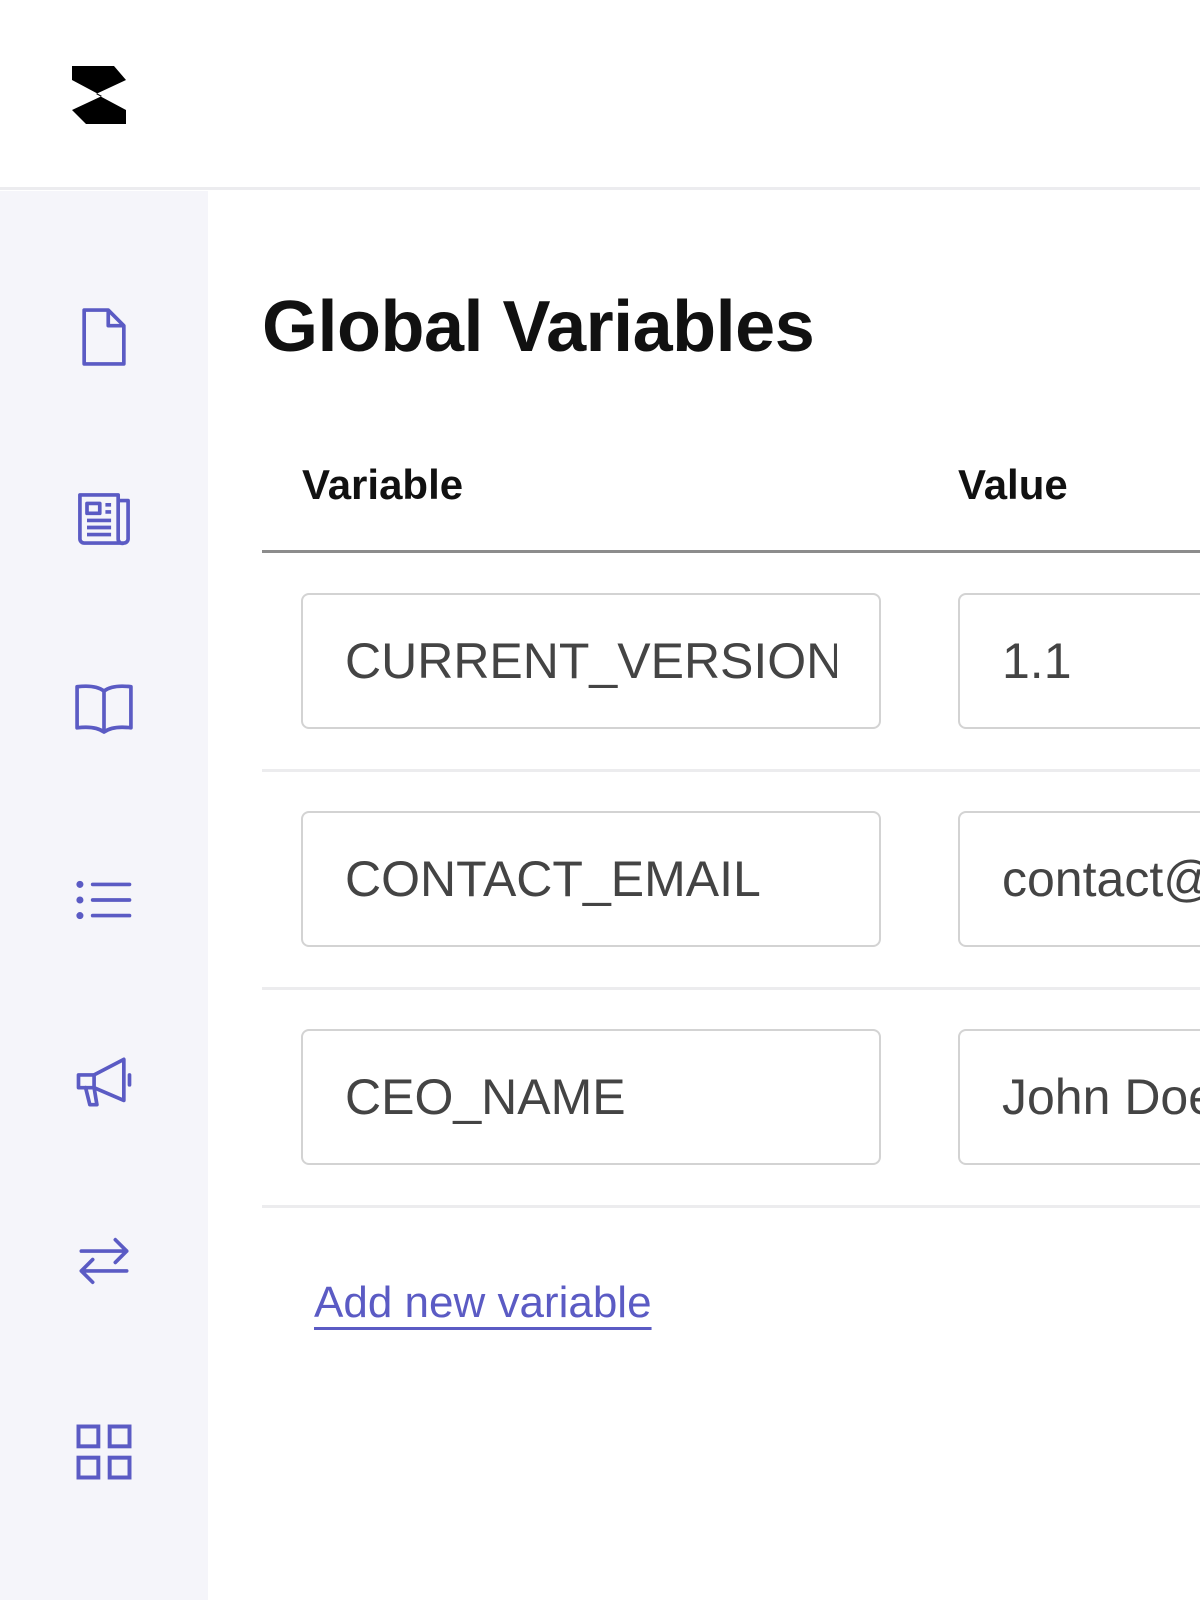 The height and width of the screenshot is (1600, 1200). Describe the element at coordinates (101, 95) in the screenshot. I see `zigzag-logo-icon` at that location.